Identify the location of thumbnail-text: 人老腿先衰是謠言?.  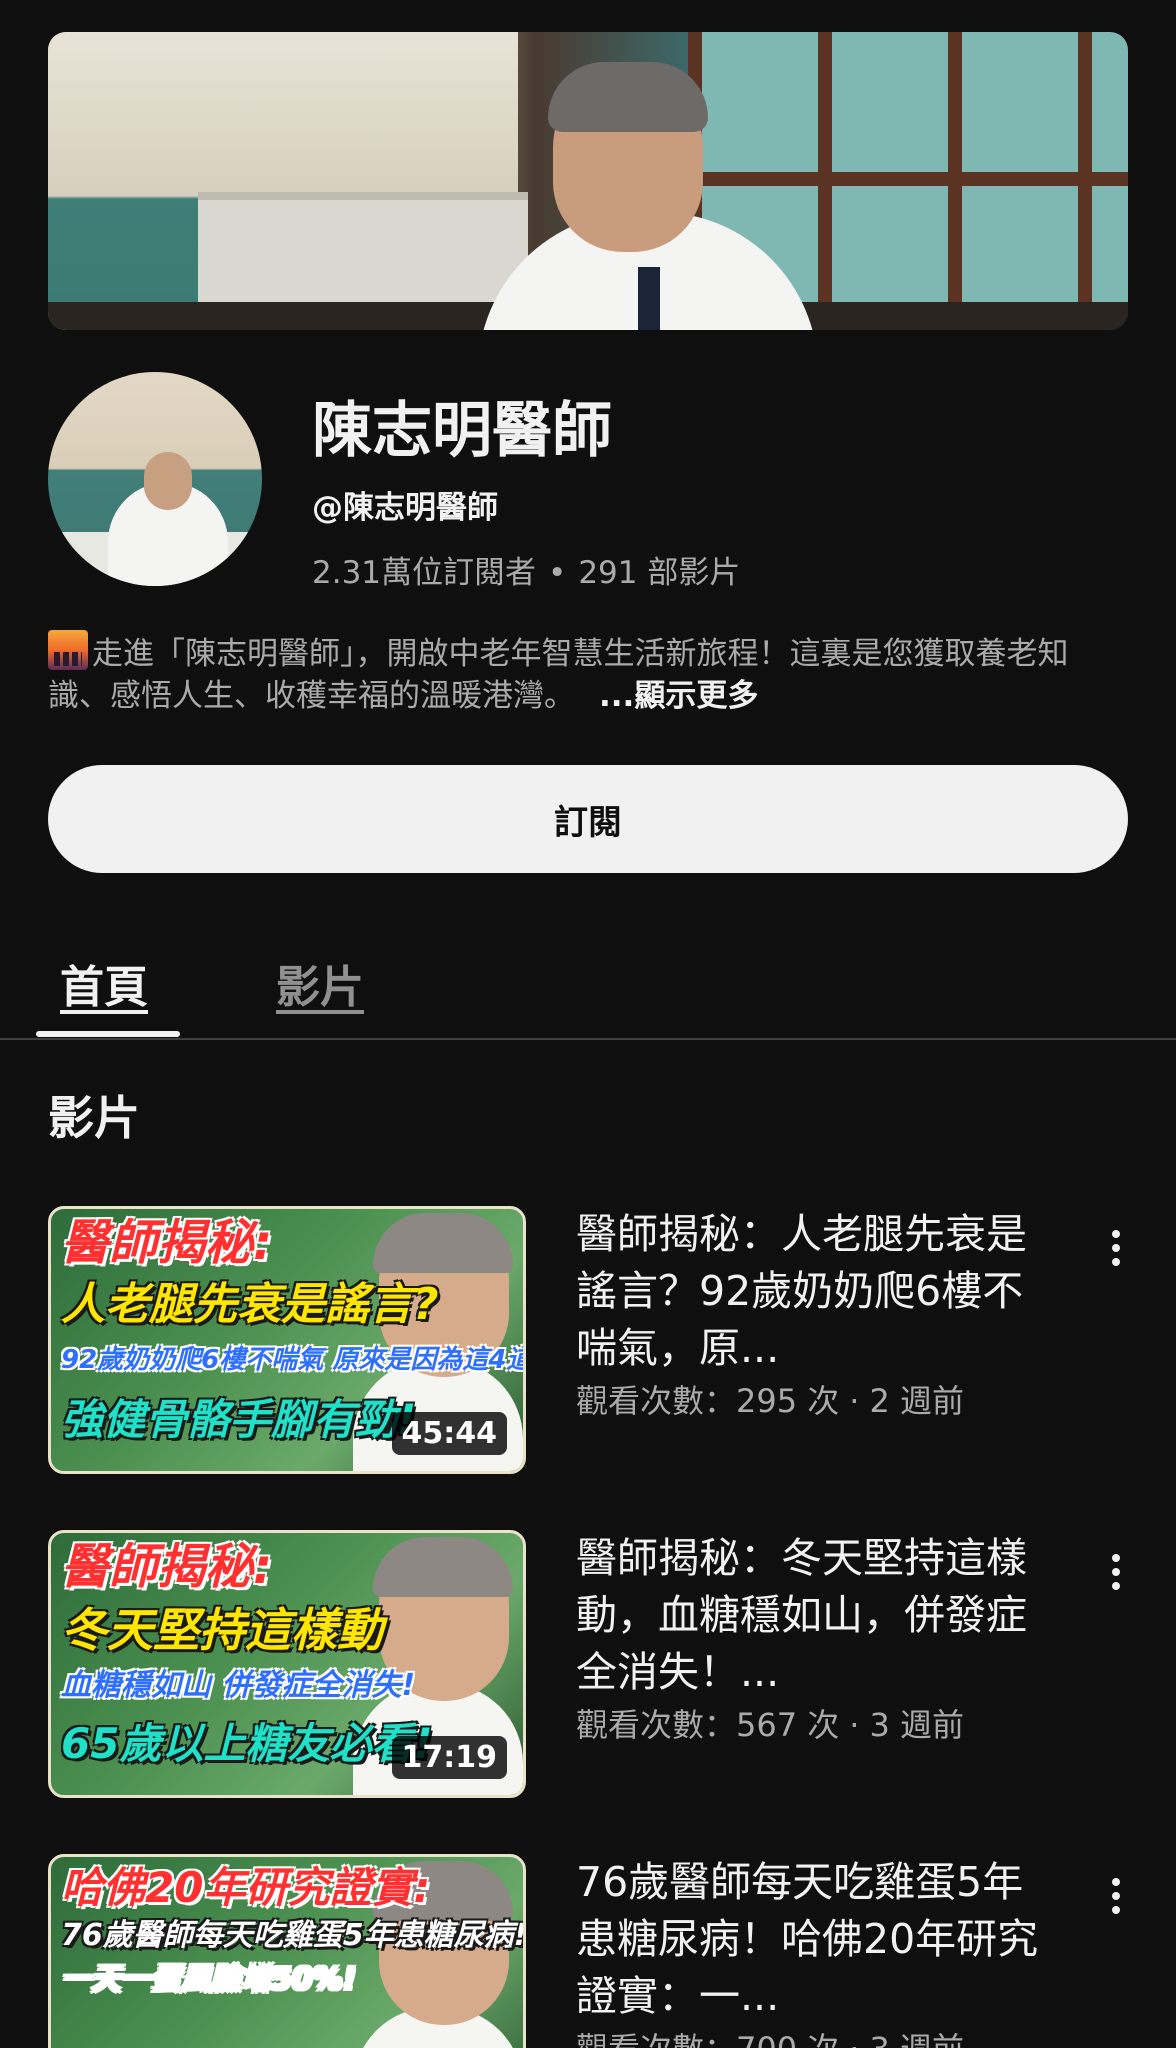
(250, 1304).